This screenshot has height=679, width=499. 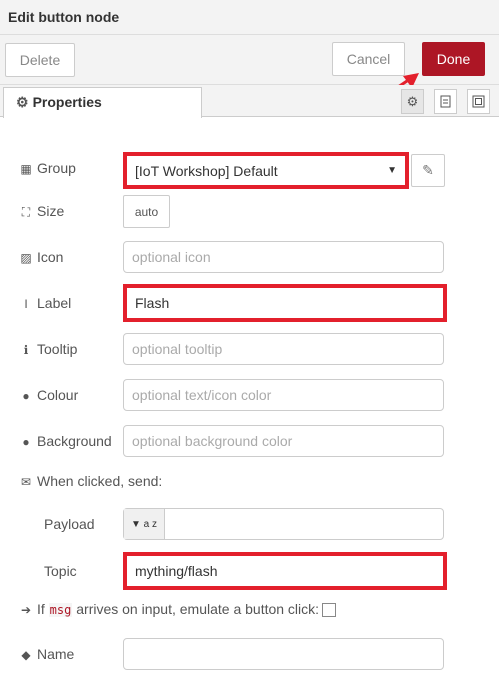 What do you see at coordinates (285, 571) in the screenshot?
I see `topic-input: mything/flash` at bounding box center [285, 571].